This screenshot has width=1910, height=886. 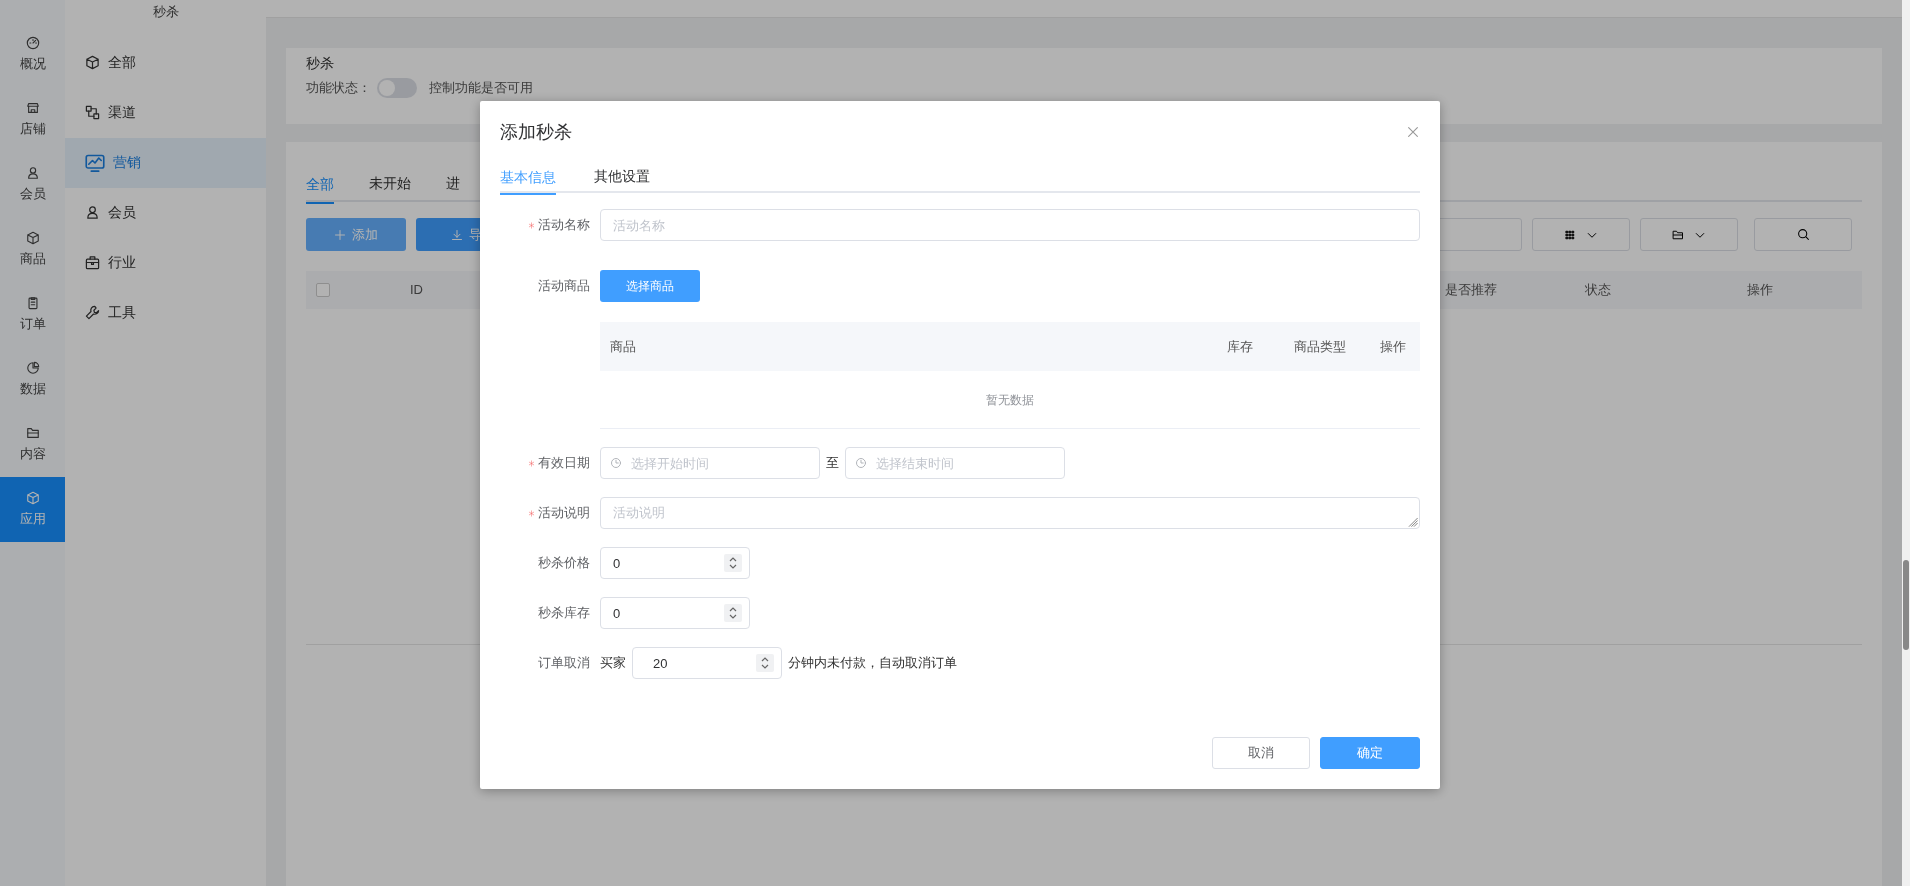 I want to click on rail-item: 商品, so click(x=32, y=249).